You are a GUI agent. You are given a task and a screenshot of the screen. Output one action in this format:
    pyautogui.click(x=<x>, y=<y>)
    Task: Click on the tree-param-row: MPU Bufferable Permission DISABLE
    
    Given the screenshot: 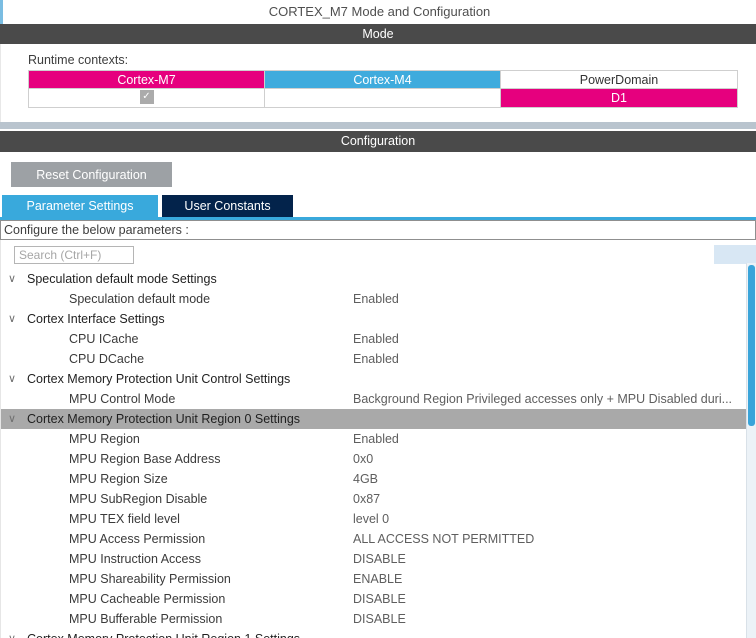 What is the action you would take?
    pyautogui.click(x=374, y=619)
    